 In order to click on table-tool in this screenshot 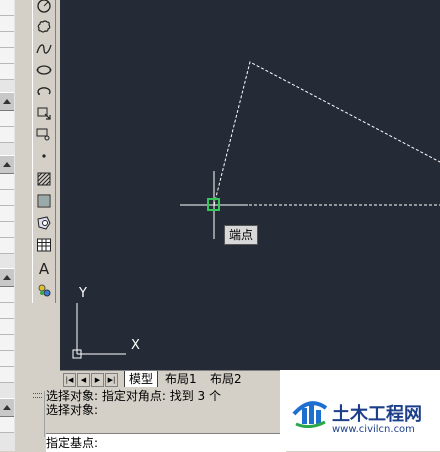, I will do `click(44, 245)`.